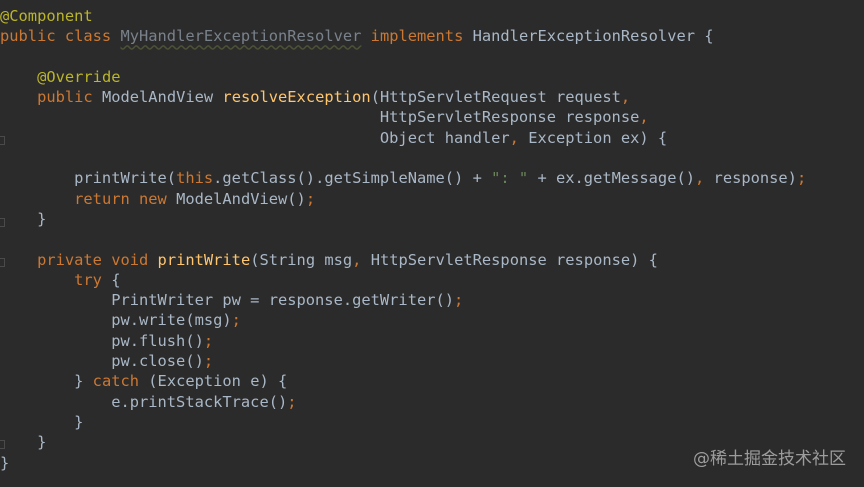 The height and width of the screenshot is (487, 864). What do you see at coordinates (593, 36) in the screenshot?
I see `code-token: HandlerExceptionResolver {` at bounding box center [593, 36].